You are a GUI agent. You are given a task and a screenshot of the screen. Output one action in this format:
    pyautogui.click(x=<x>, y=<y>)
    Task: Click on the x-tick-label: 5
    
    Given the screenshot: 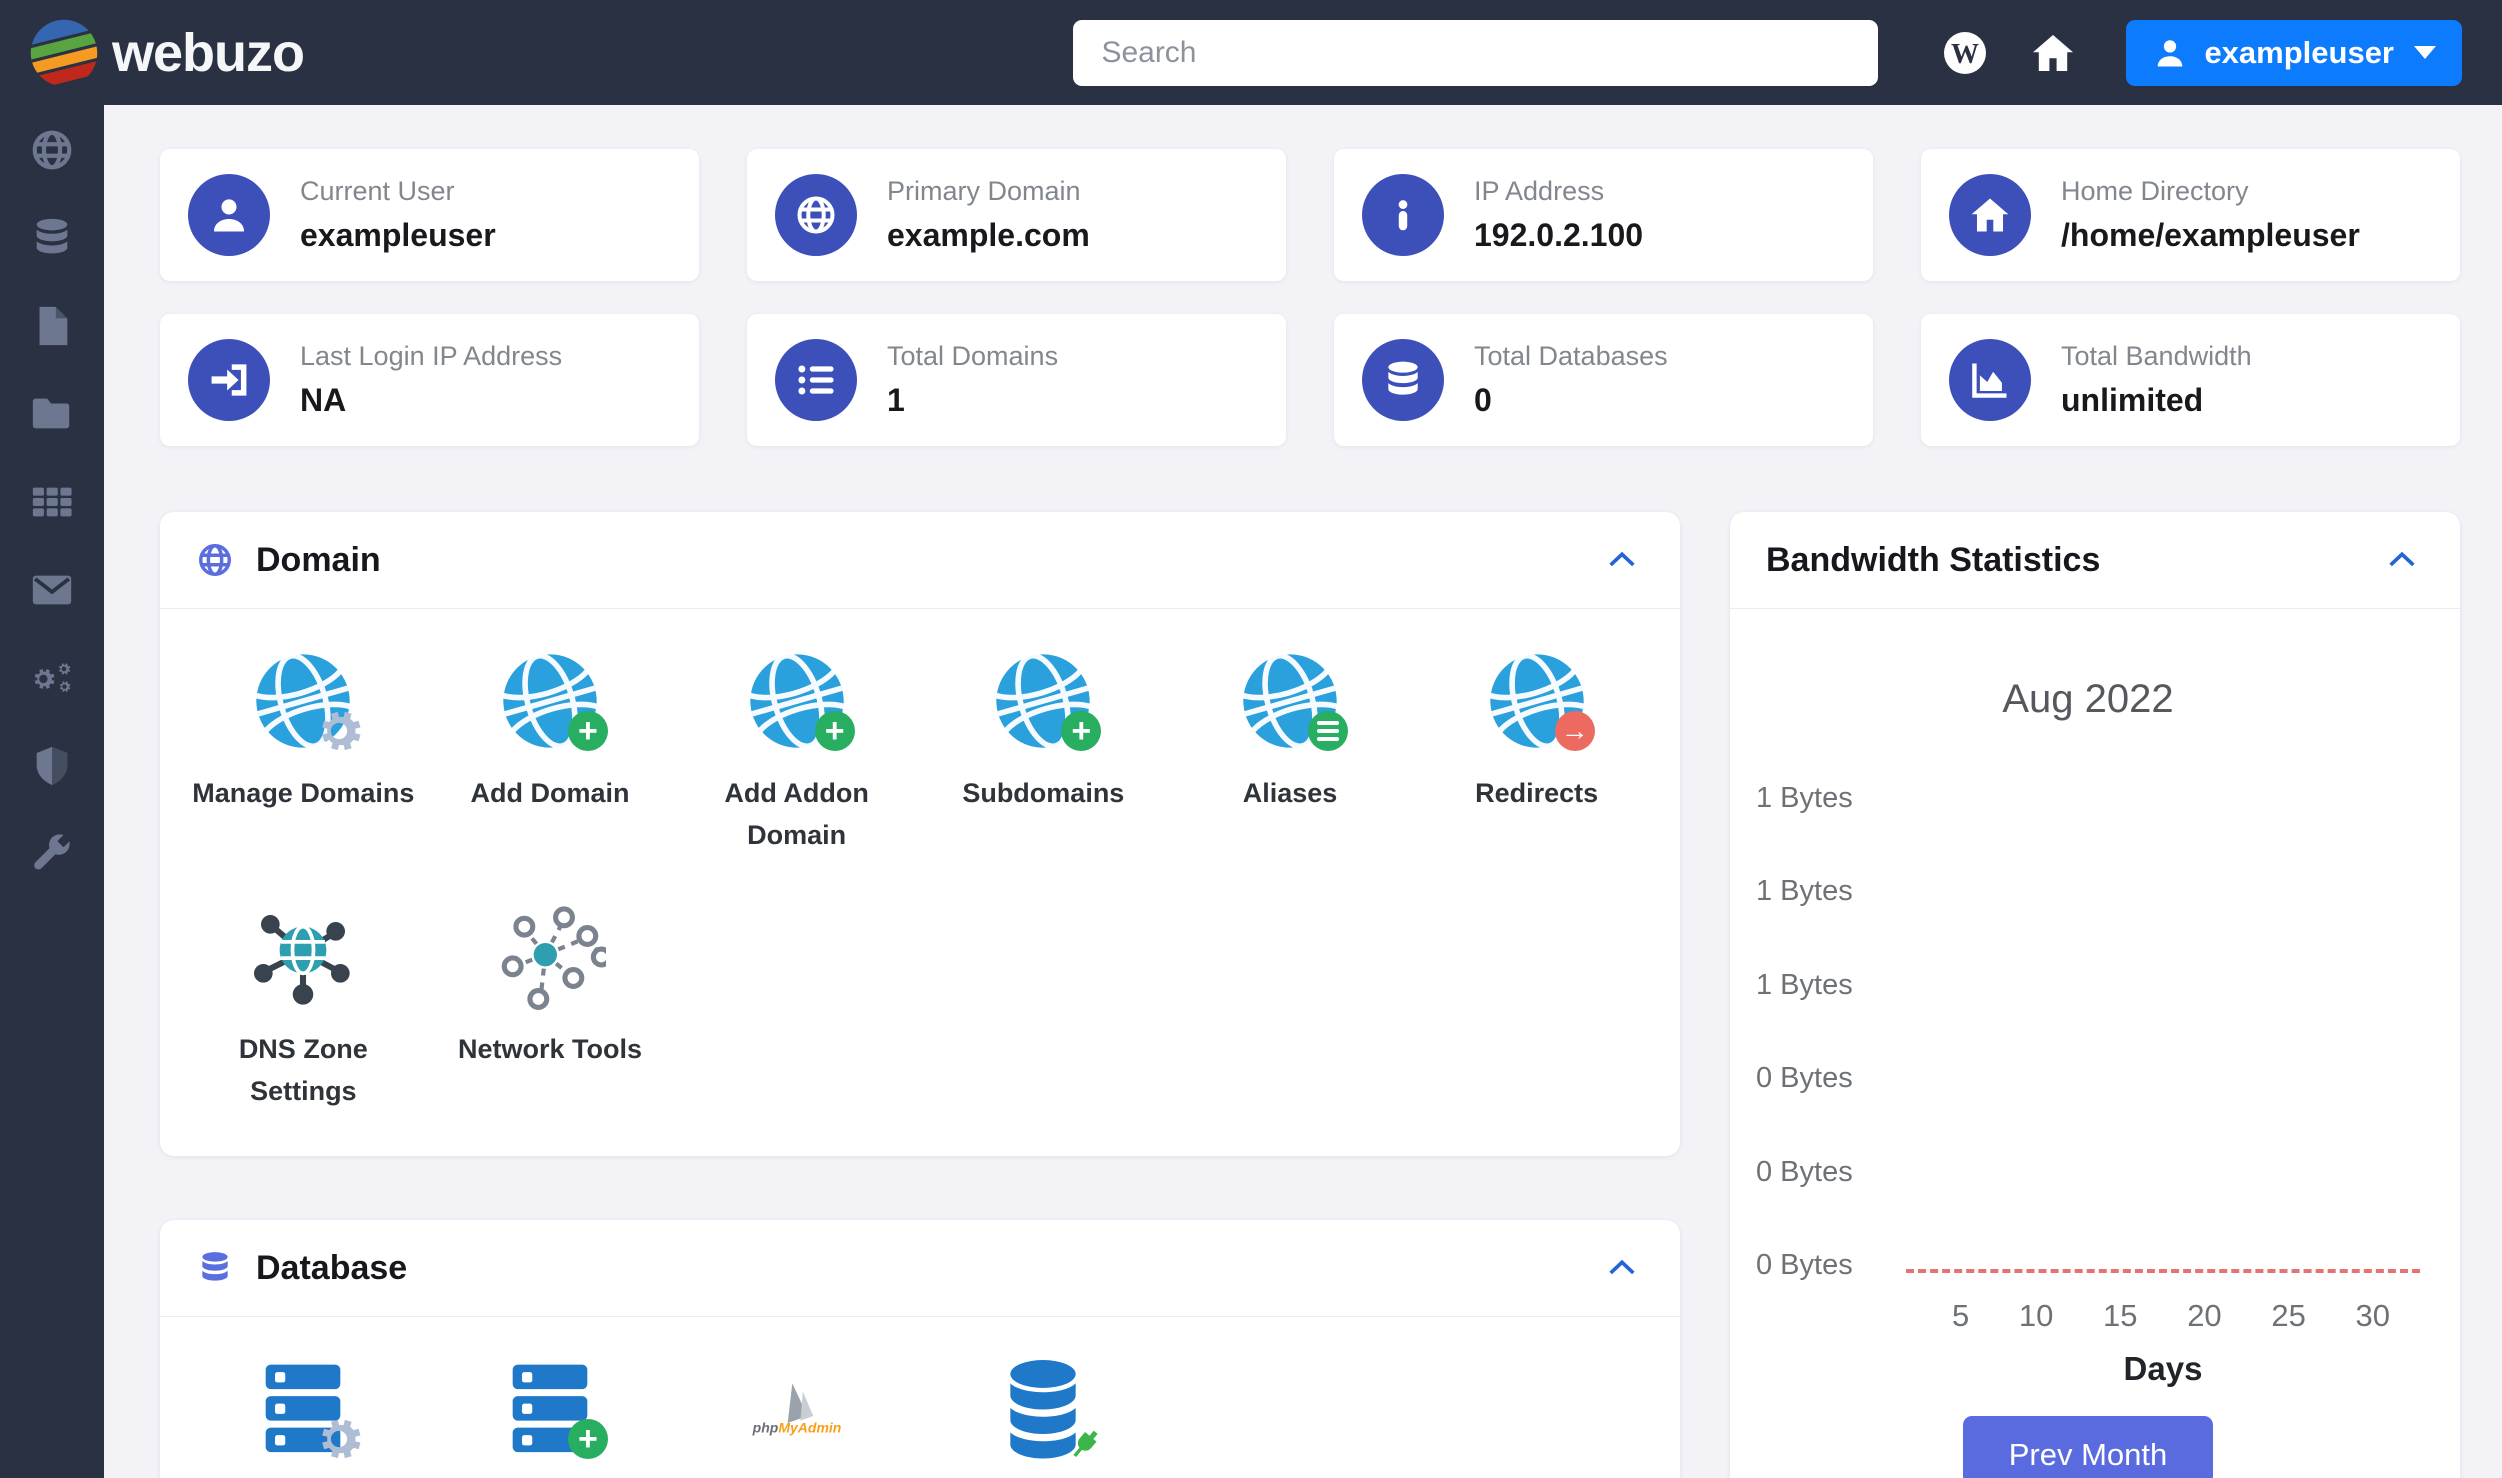 What is the action you would take?
    pyautogui.click(x=1961, y=1315)
    